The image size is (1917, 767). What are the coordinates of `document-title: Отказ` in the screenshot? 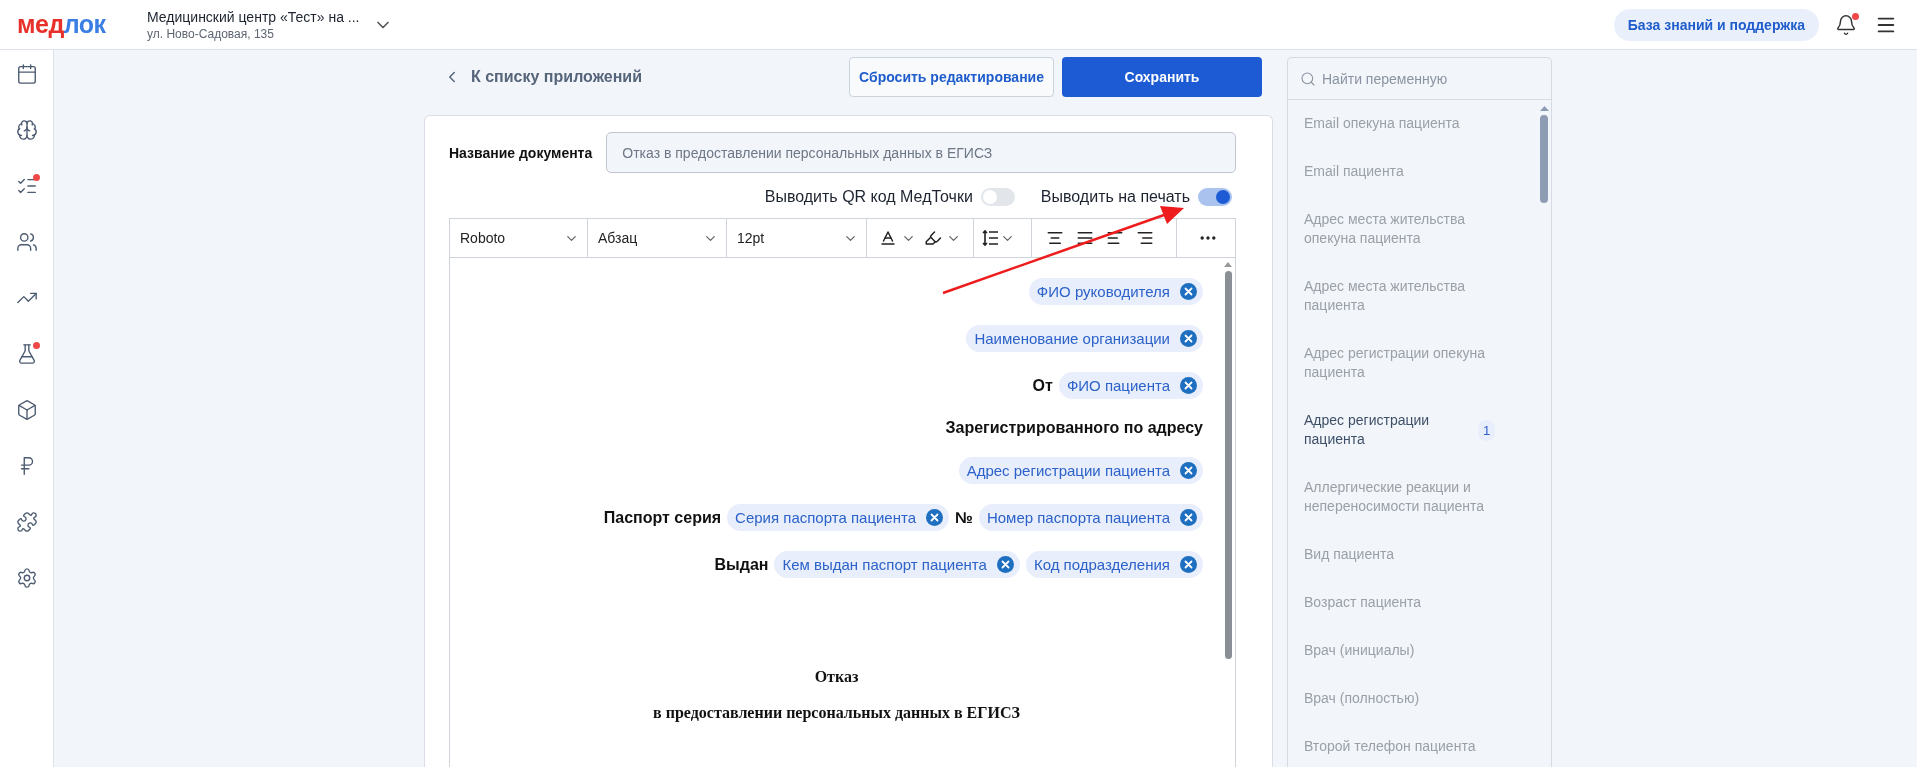 It's located at (836, 677).